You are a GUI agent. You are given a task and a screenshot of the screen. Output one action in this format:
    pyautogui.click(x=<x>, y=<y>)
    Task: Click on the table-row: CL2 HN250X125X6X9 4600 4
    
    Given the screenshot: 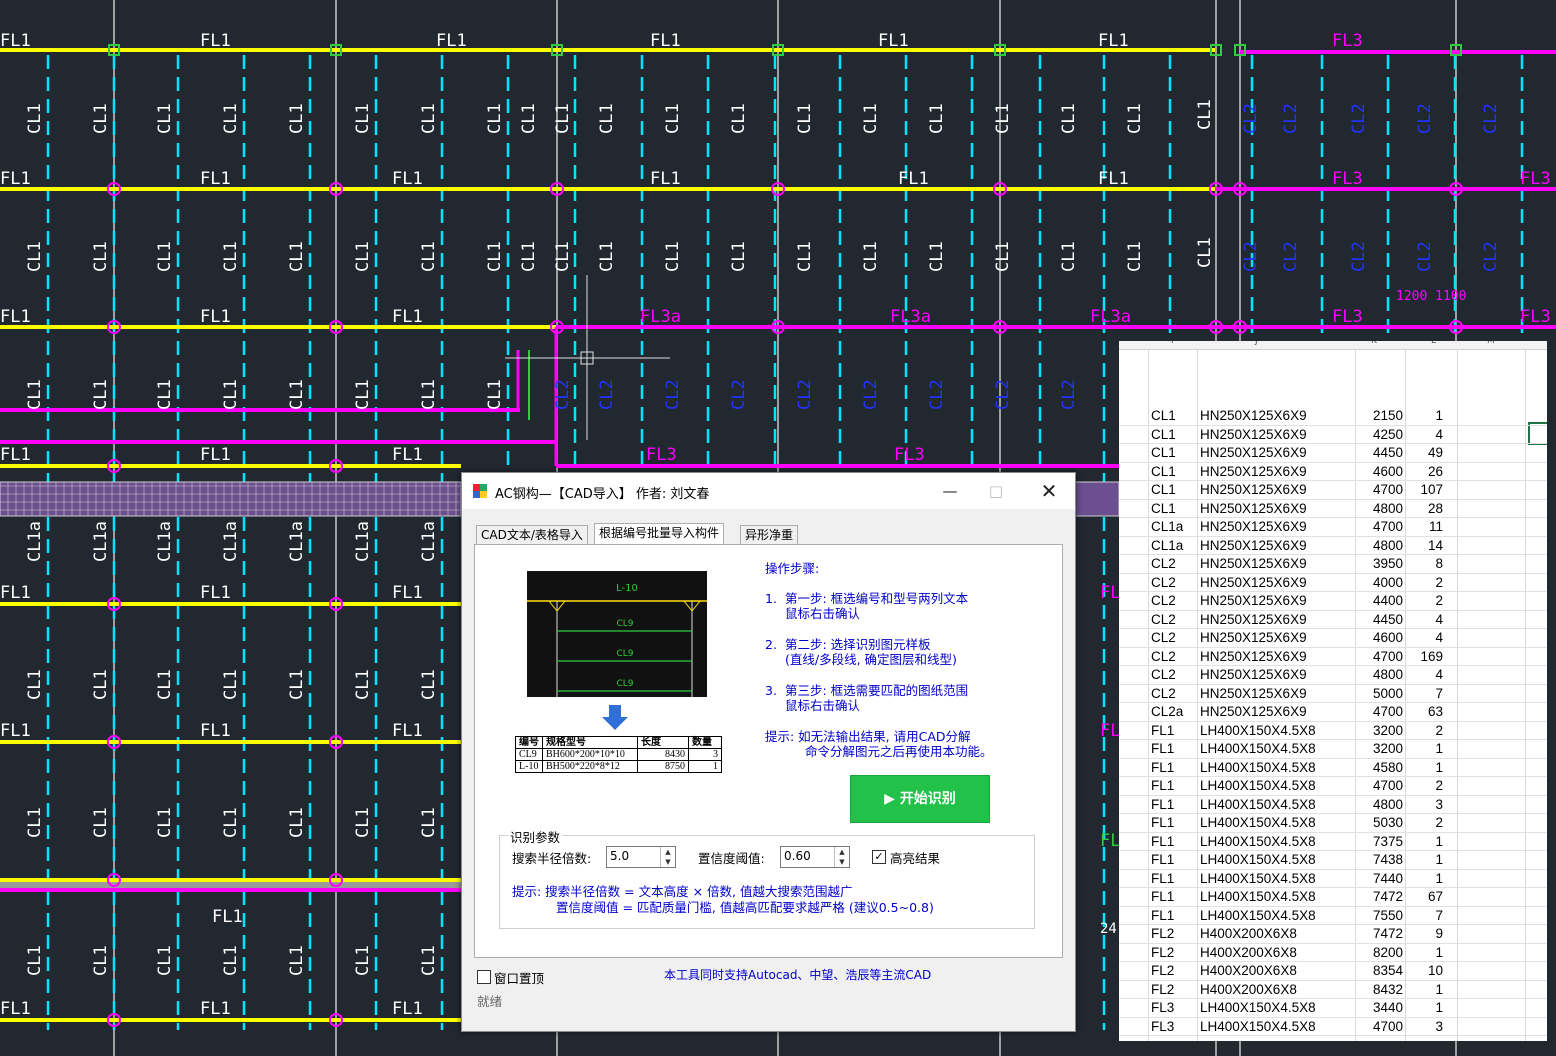 What is the action you would take?
    pyautogui.click(x=1333, y=638)
    